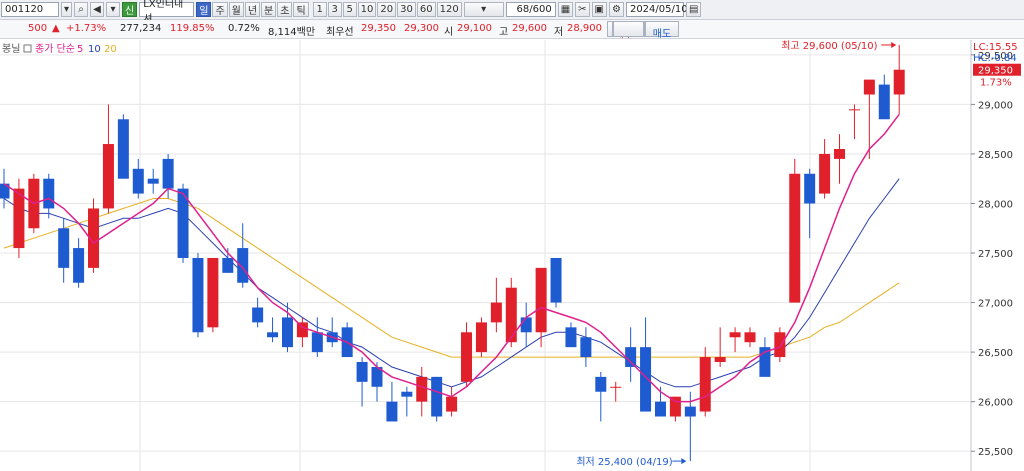  What do you see at coordinates (483, 9) in the screenshot?
I see `minute-dropdown-button: ▾` at bounding box center [483, 9].